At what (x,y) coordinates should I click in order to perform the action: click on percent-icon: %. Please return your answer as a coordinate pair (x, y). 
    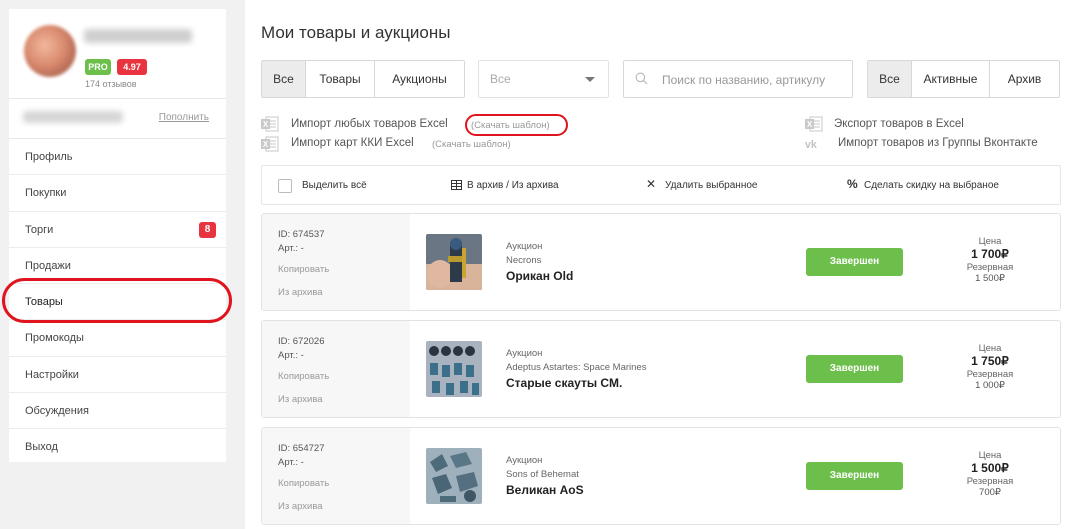
    Looking at the image, I should click on (852, 184).